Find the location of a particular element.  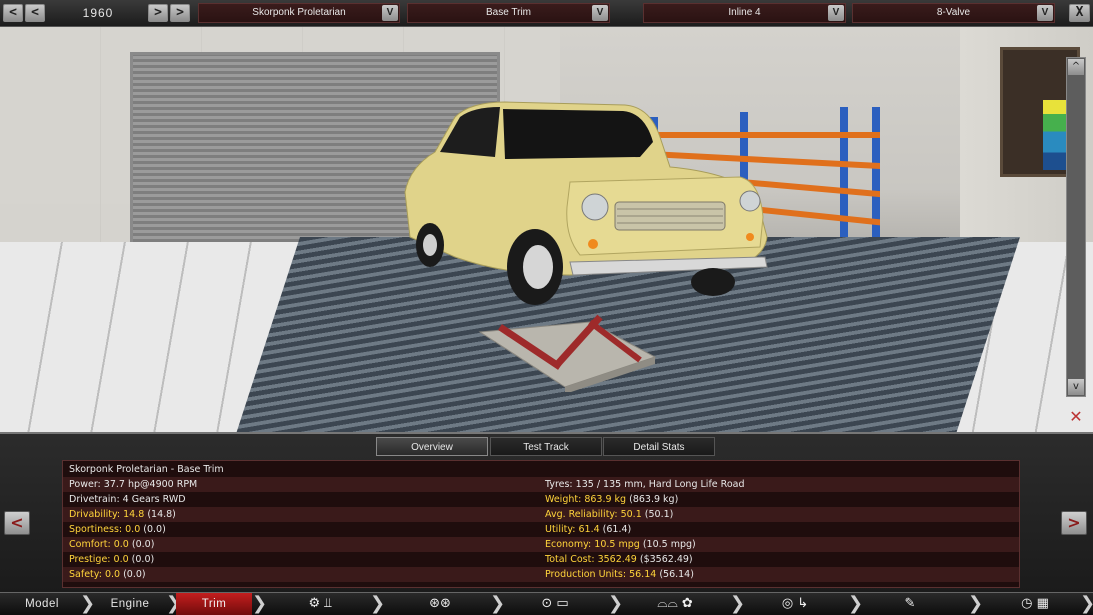

next-page-button: > is located at coordinates (1074, 523).